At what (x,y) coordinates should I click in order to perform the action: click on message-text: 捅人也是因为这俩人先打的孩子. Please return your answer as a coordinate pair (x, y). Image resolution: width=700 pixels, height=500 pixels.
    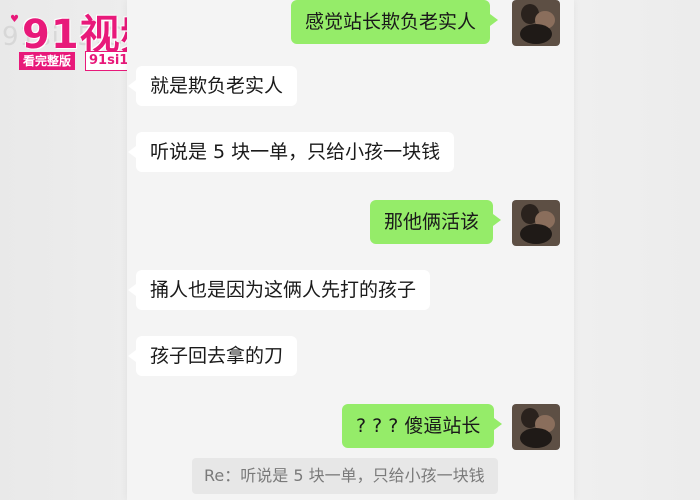
    Looking at the image, I should click on (283, 290).